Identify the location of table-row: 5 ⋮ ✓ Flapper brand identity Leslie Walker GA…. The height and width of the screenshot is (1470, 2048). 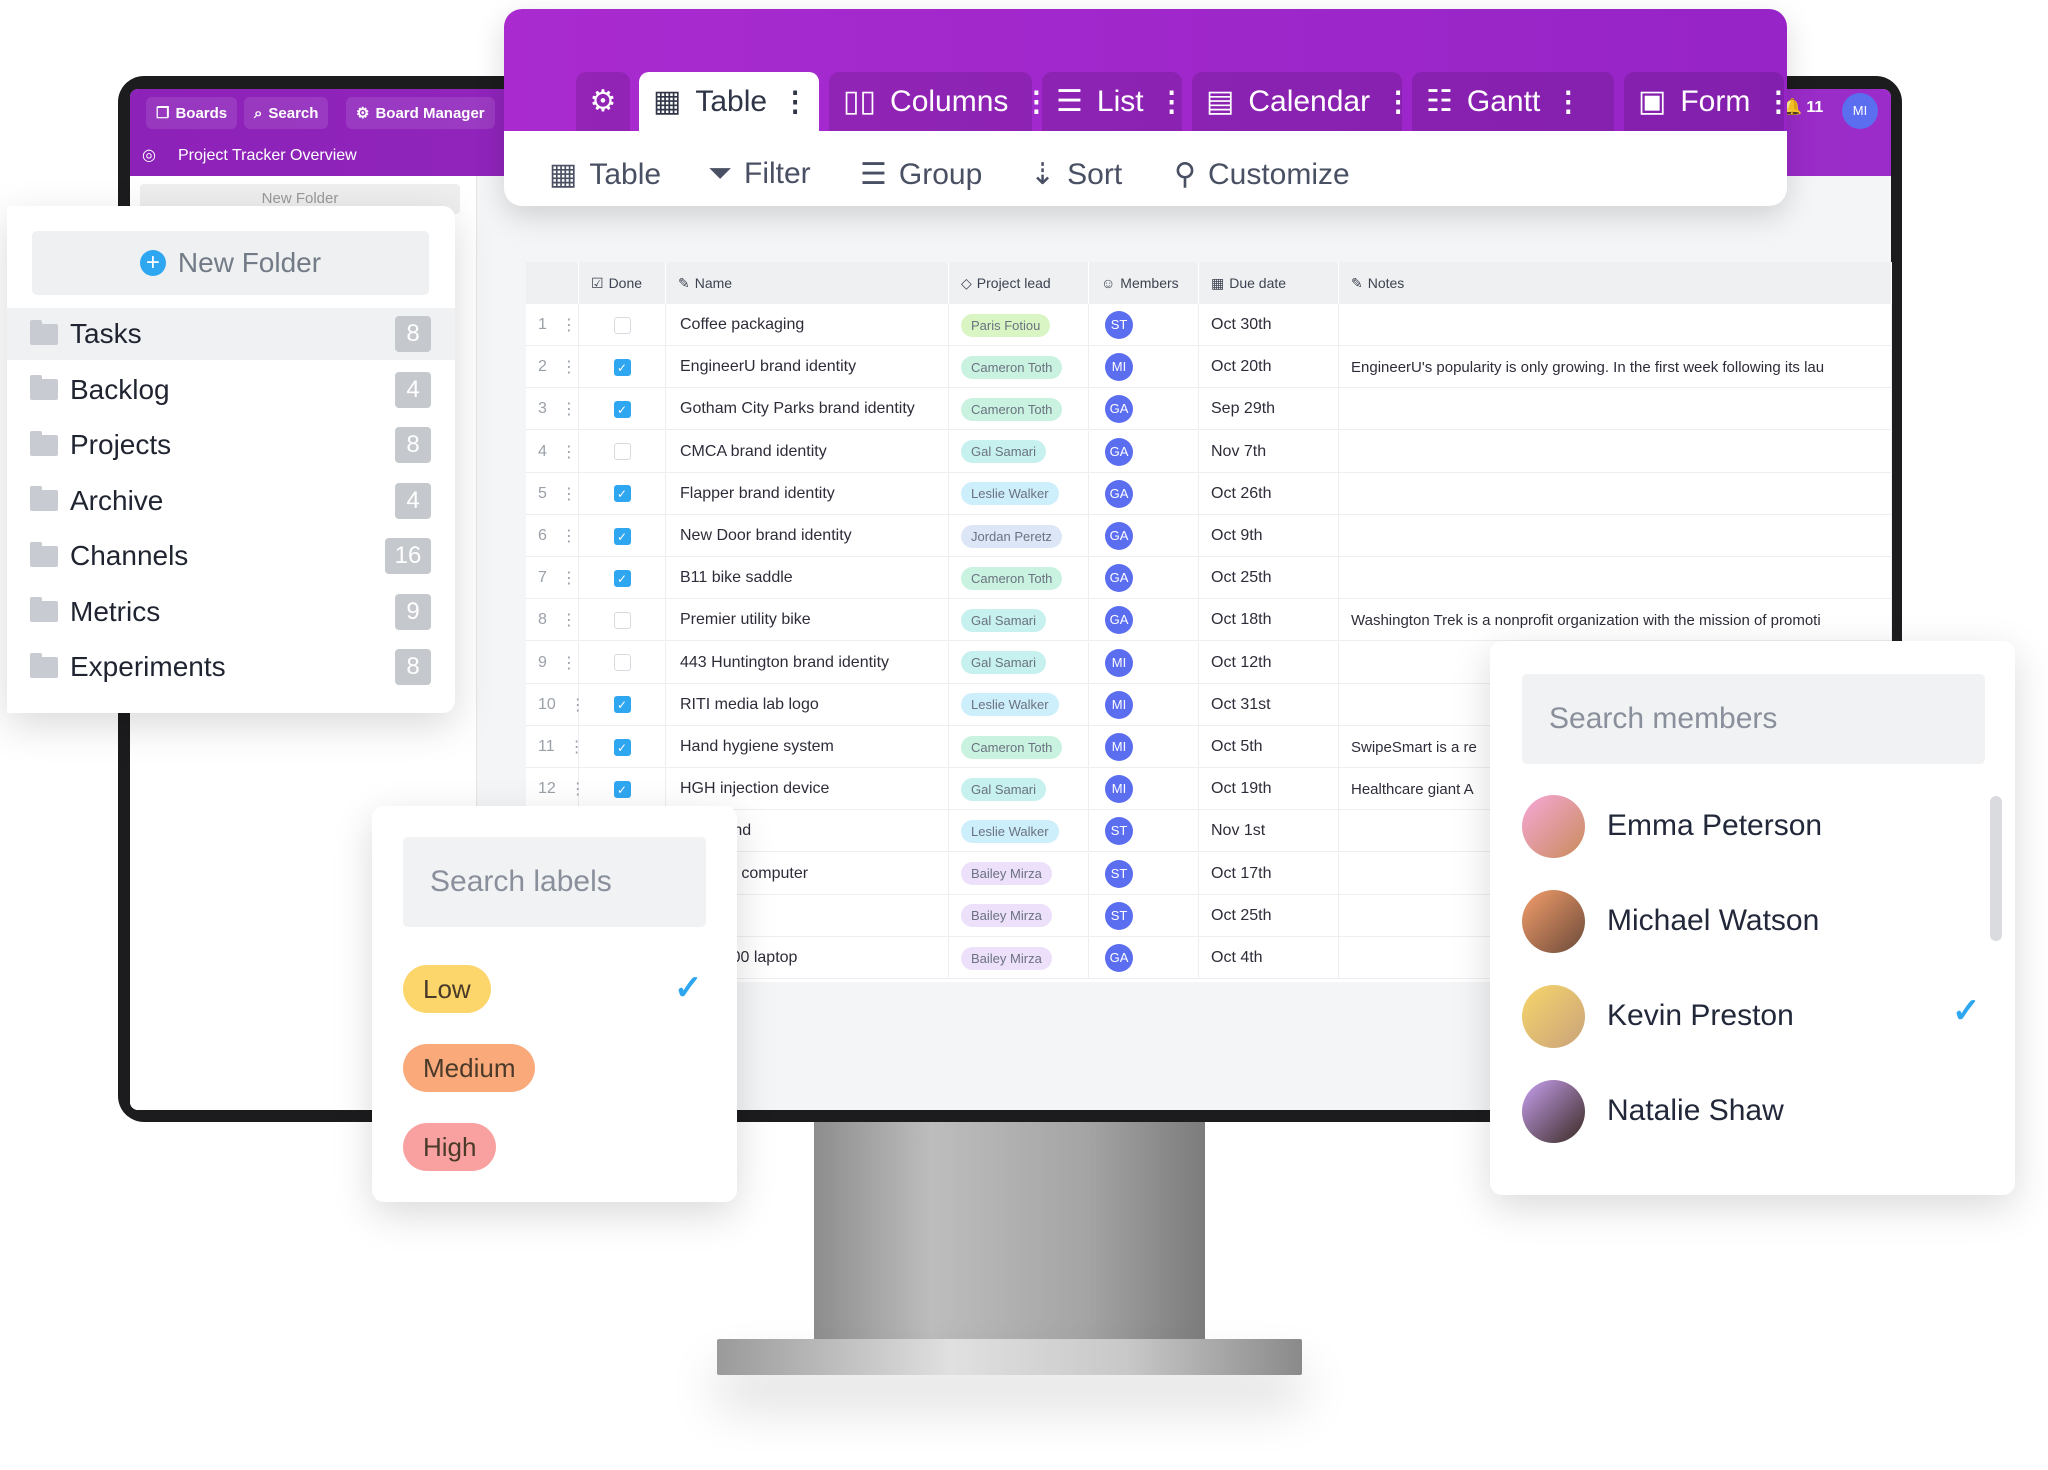
(1209, 493).